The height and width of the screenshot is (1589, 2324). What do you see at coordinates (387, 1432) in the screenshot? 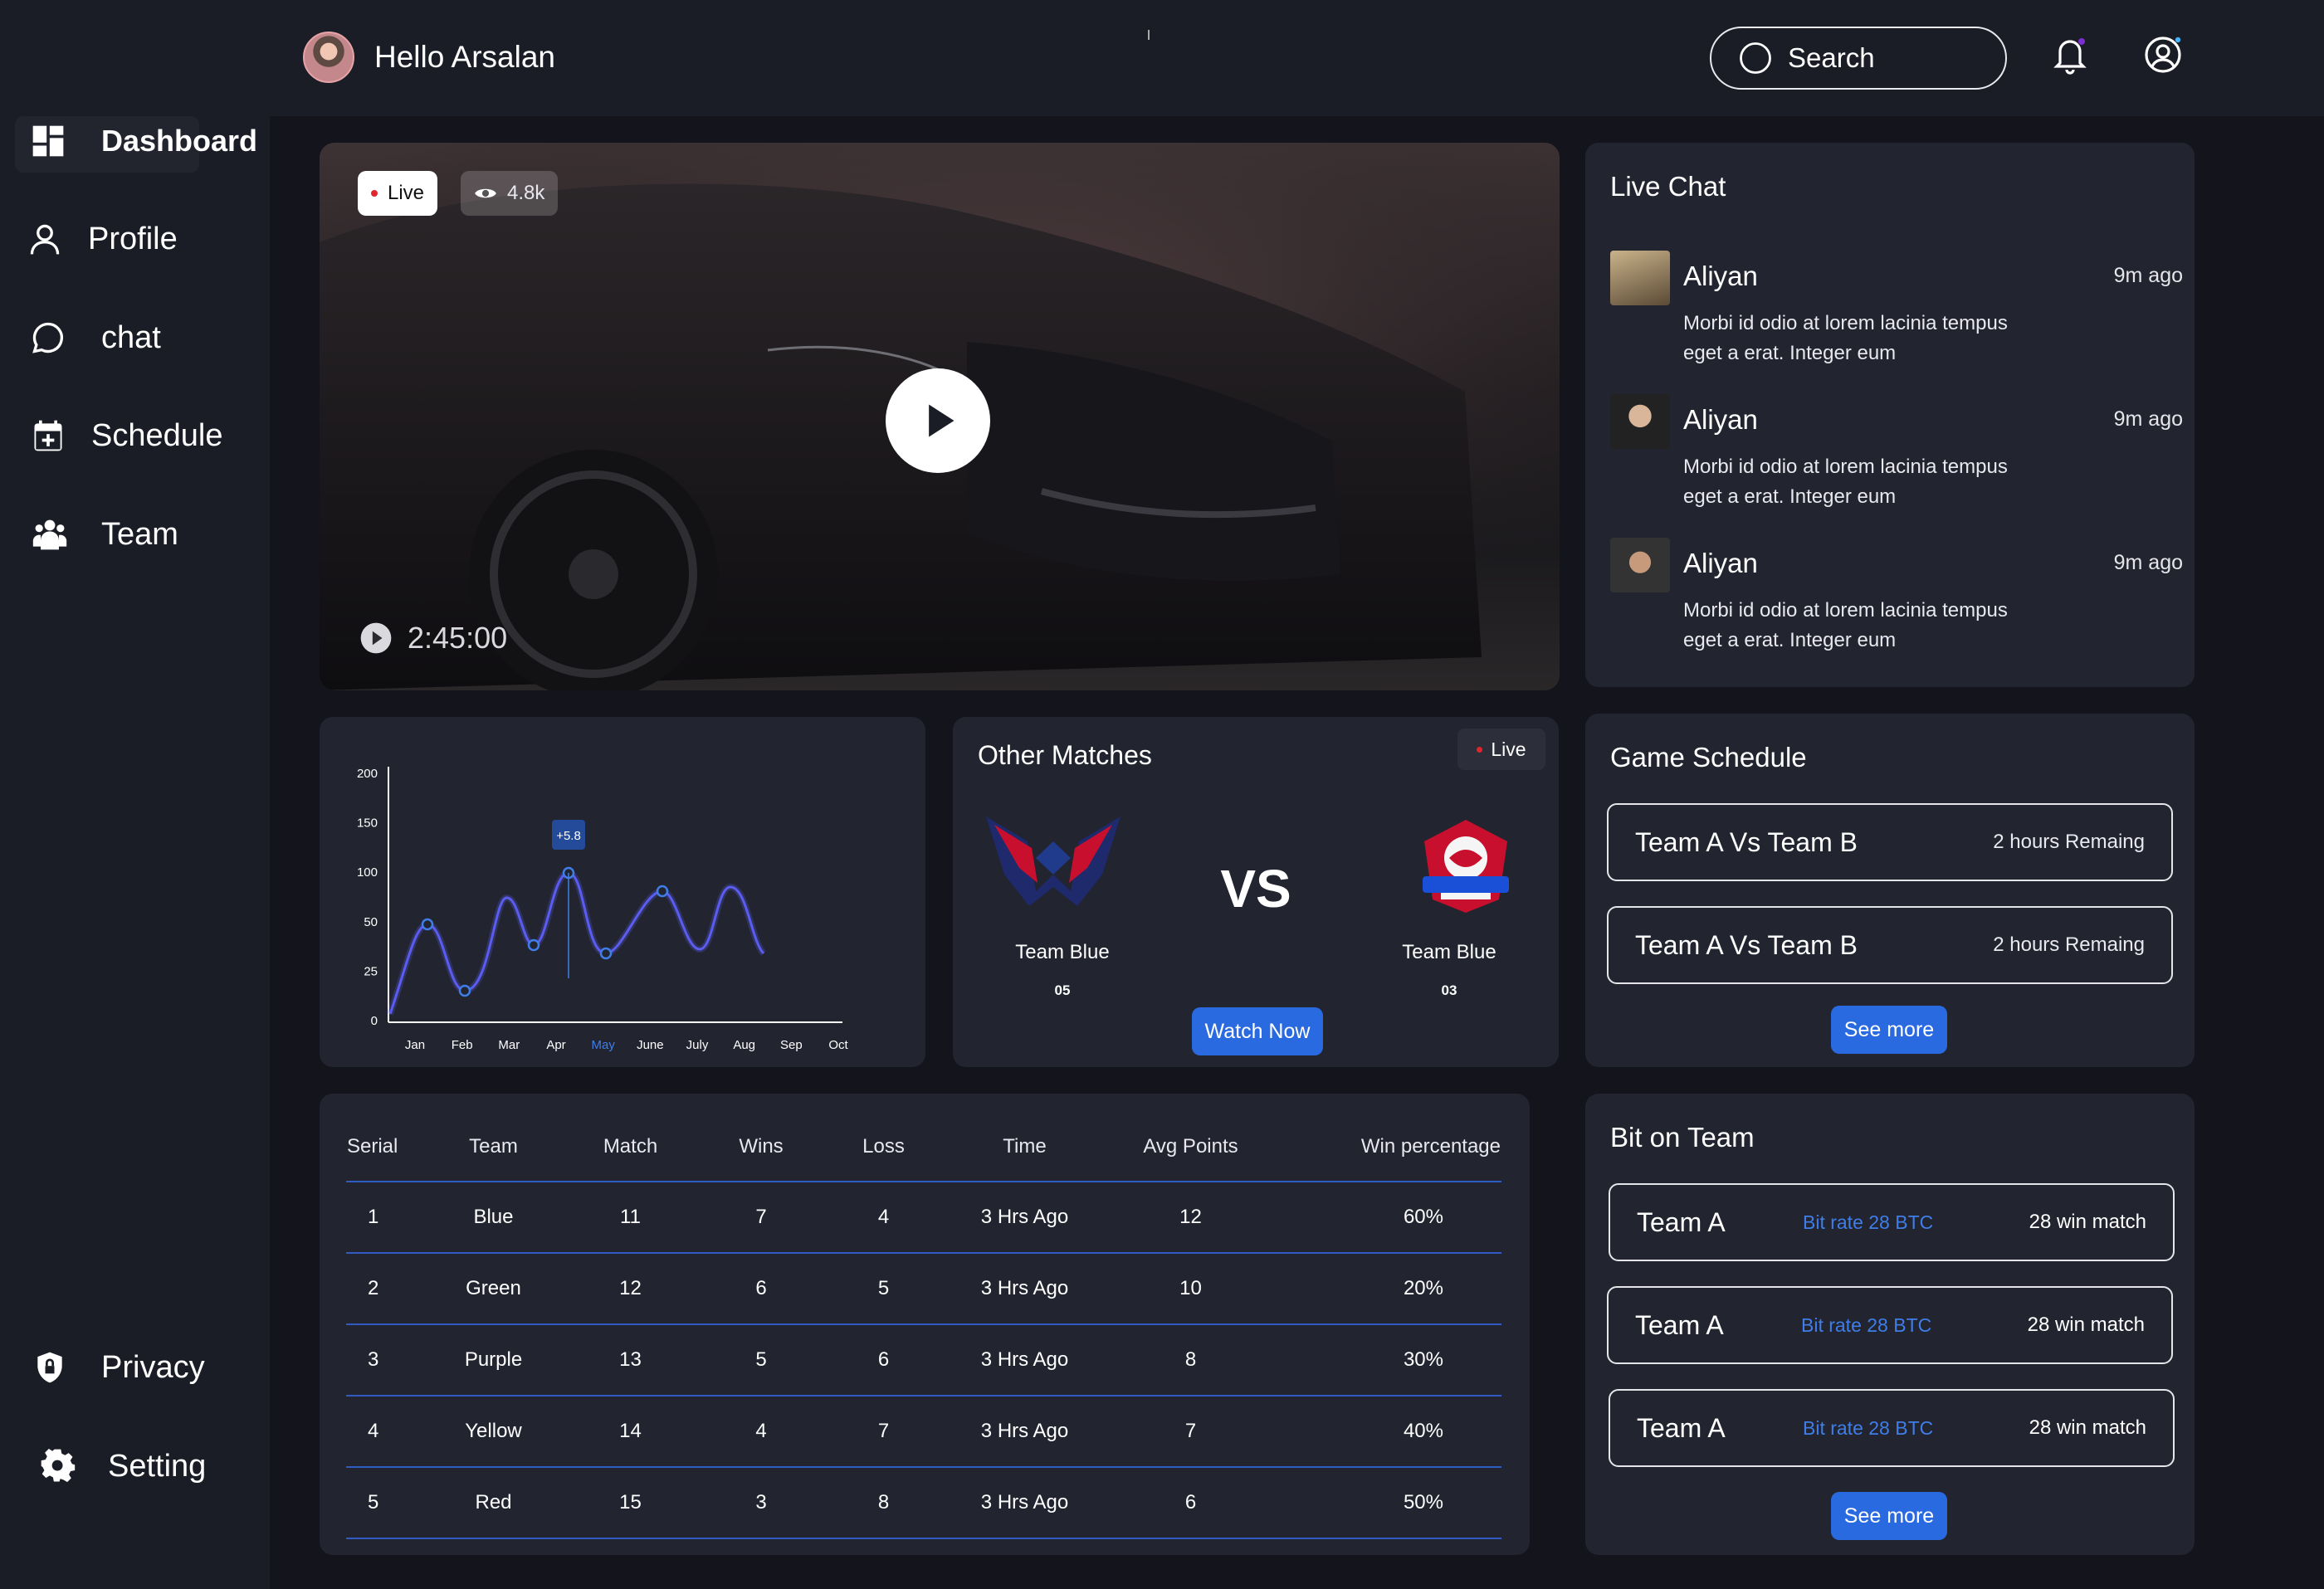
I see `table-cell: 4` at bounding box center [387, 1432].